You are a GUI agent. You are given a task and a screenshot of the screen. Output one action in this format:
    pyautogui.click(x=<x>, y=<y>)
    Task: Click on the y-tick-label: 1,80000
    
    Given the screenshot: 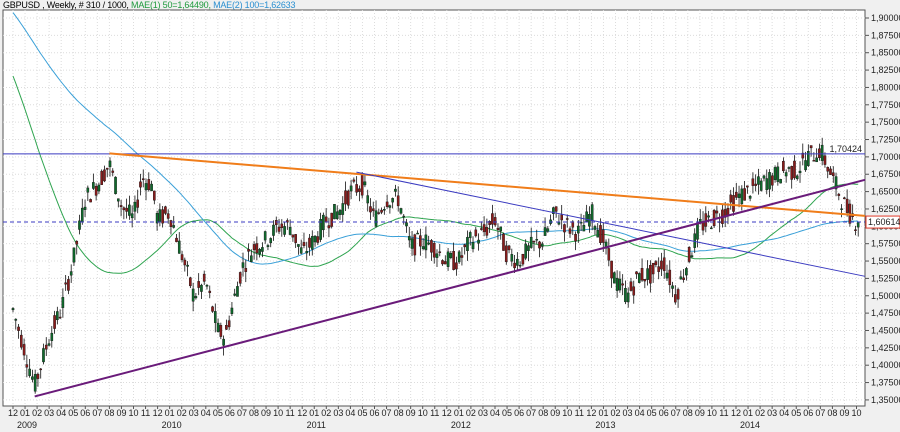 What is the action you would take?
    pyautogui.click(x=885, y=87)
    